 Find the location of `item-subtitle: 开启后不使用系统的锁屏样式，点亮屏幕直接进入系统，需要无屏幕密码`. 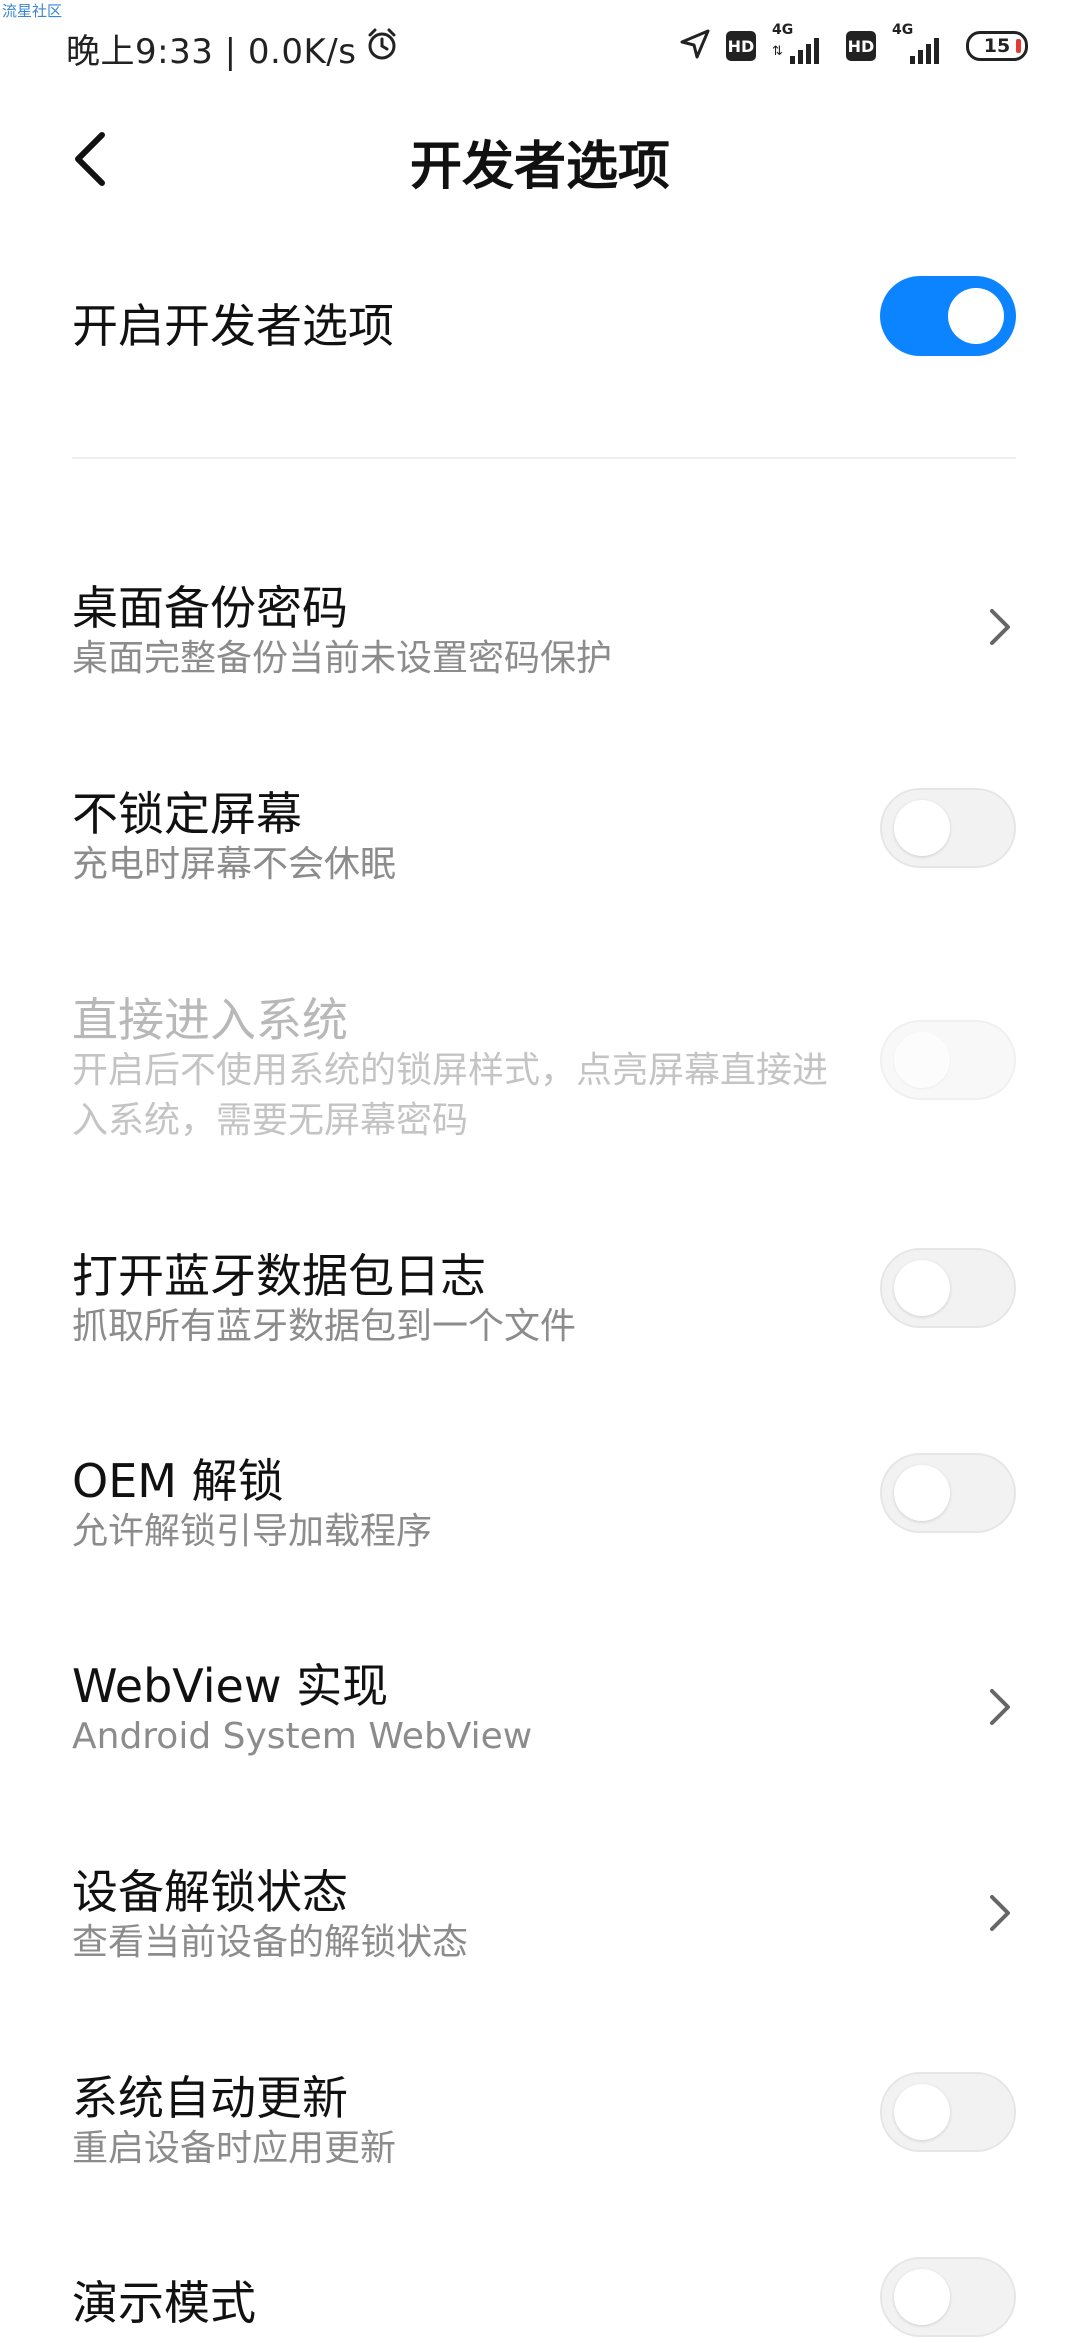

item-subtitle: 开启后不使用系统的锁屏样式，点亮屏幕直接进入系统，需要无屏幕密码 is located at coordinates (450, 1095).